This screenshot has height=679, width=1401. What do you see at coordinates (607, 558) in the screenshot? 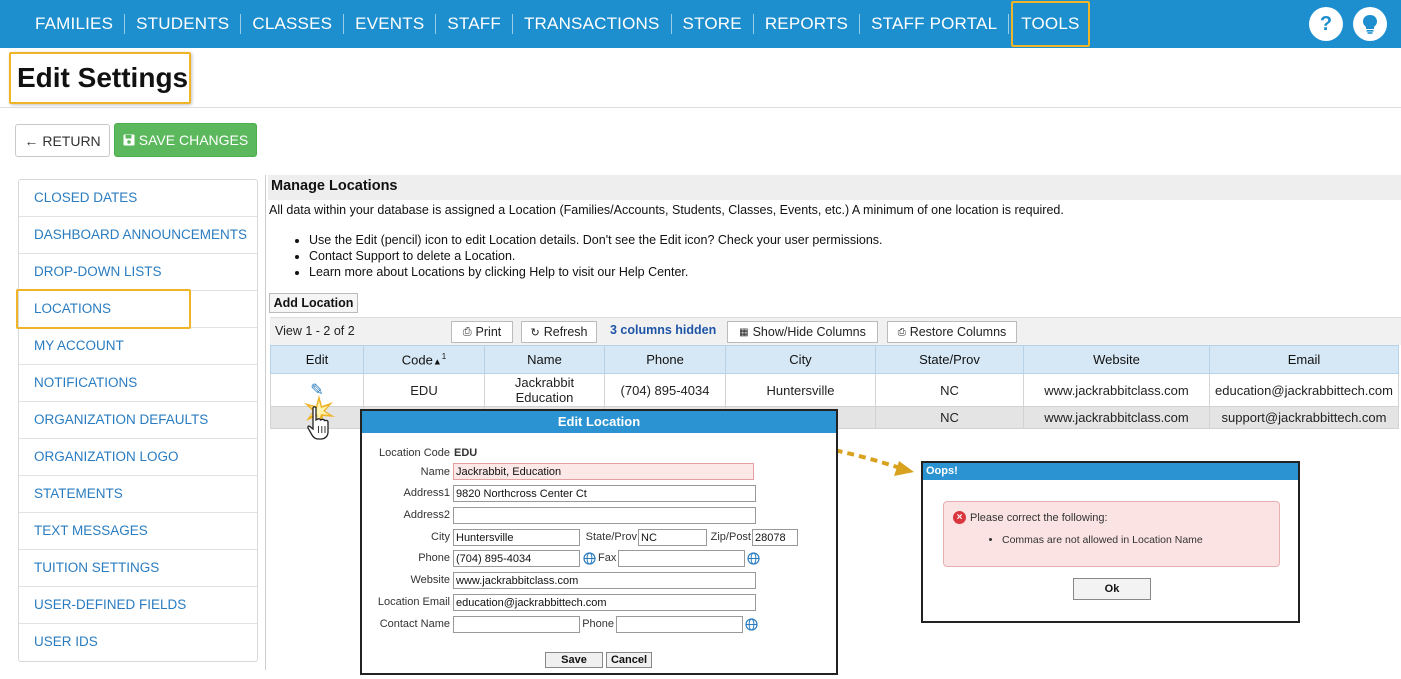
I see `fax-label: Fax` at bounding box center [607, 558].